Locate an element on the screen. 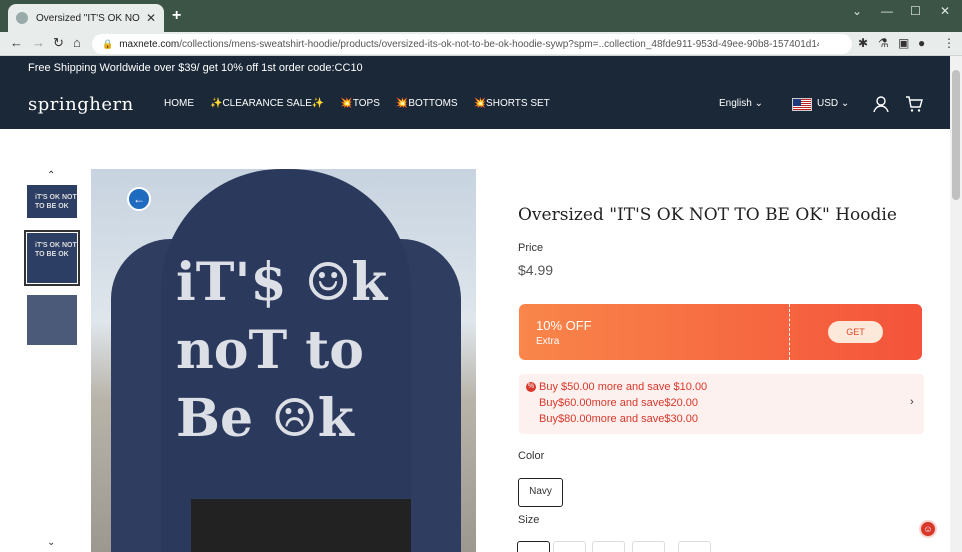 This screenshot has width=962, height=552. profile-avatar: ● is located at coordinates (921, 43).